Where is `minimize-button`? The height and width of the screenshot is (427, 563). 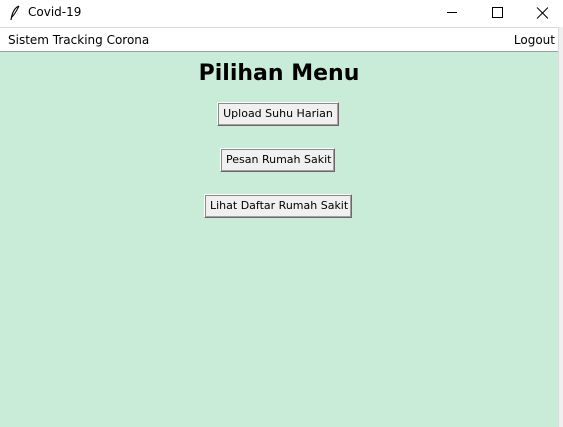 minimize-button is located at coordinates (452, 13).